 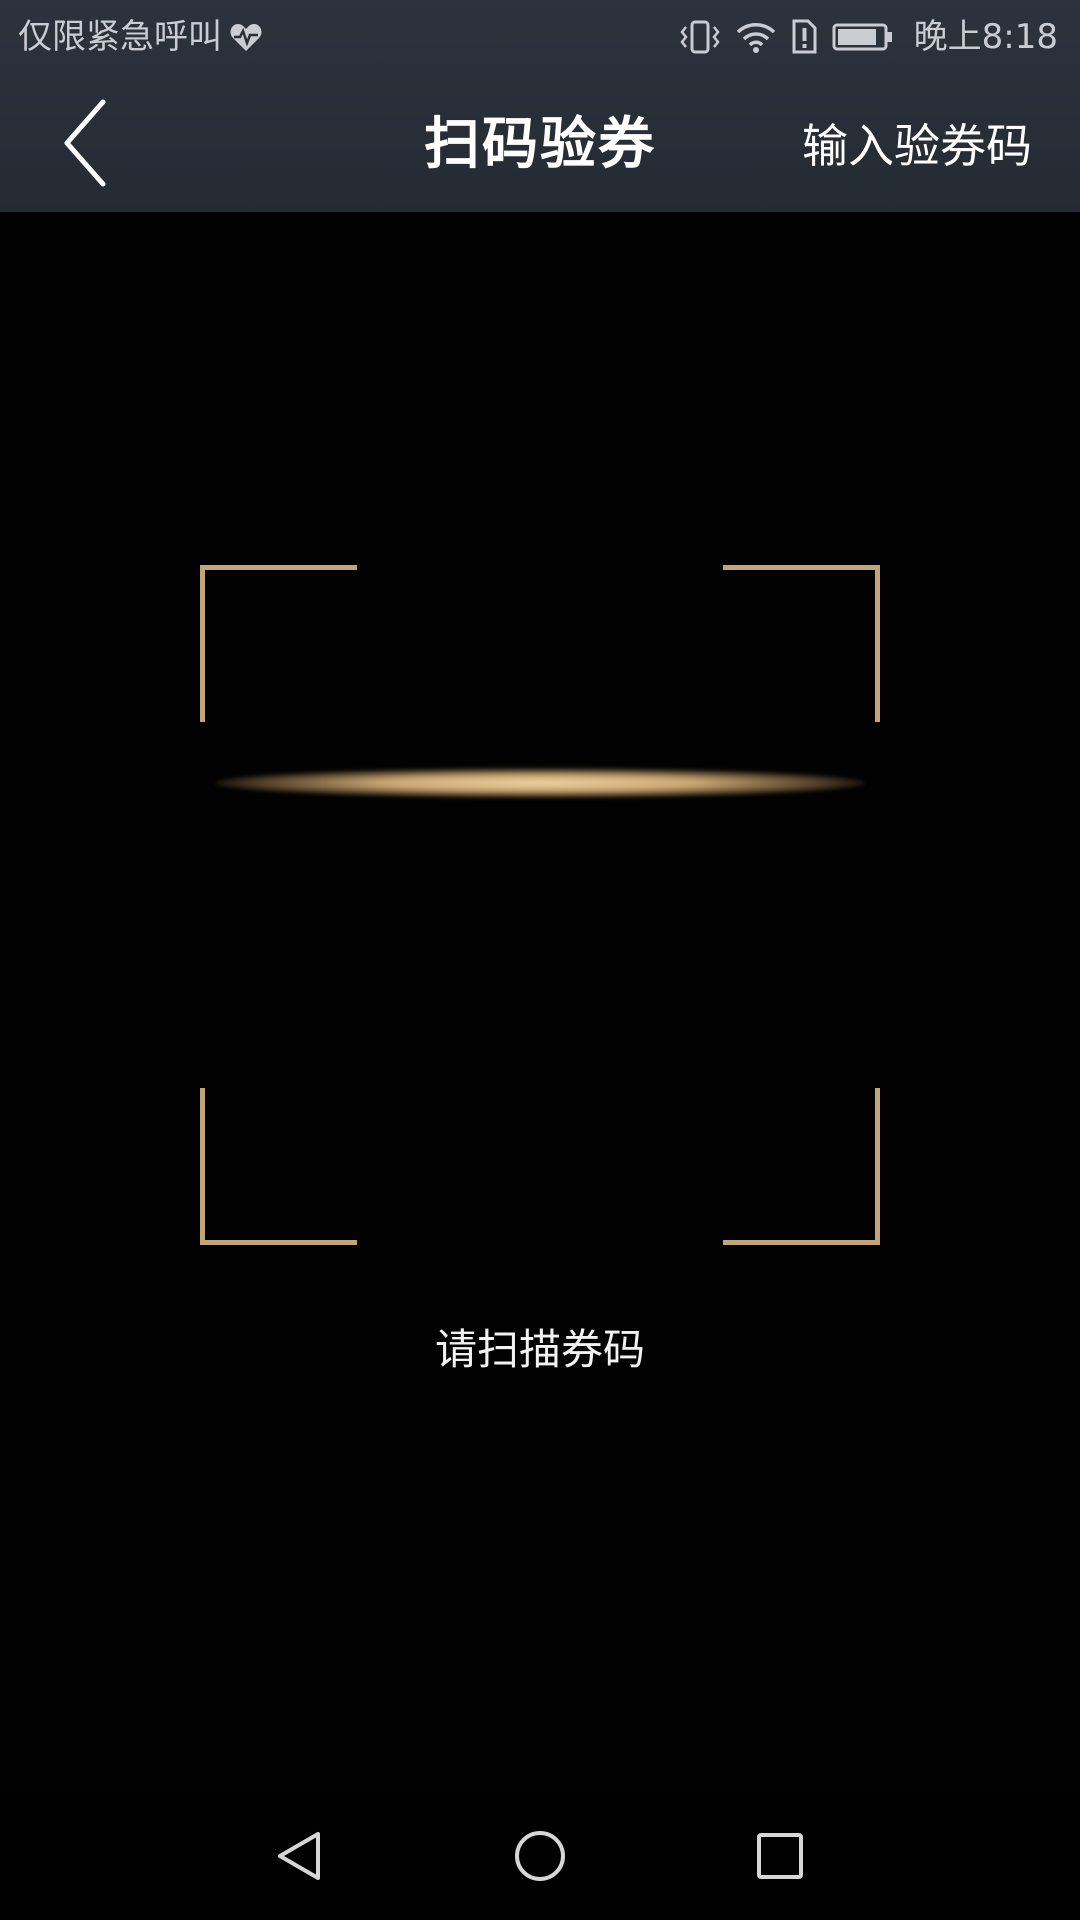 What do you see at coordinates (120, 37) in the screenshot?
I see `carrier-text: 仅限紧急呼叫` at bounding box center [120, 37].